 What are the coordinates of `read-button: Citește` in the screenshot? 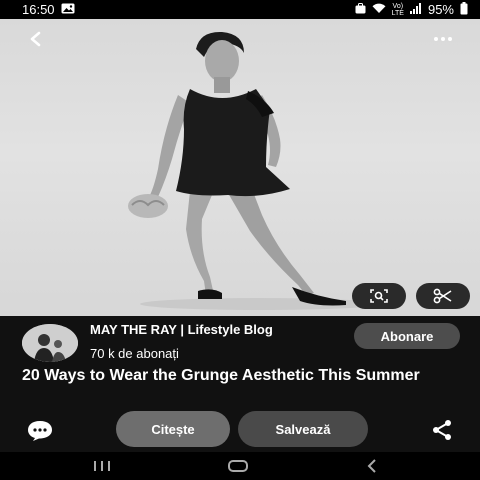 It's located at (173, 429).